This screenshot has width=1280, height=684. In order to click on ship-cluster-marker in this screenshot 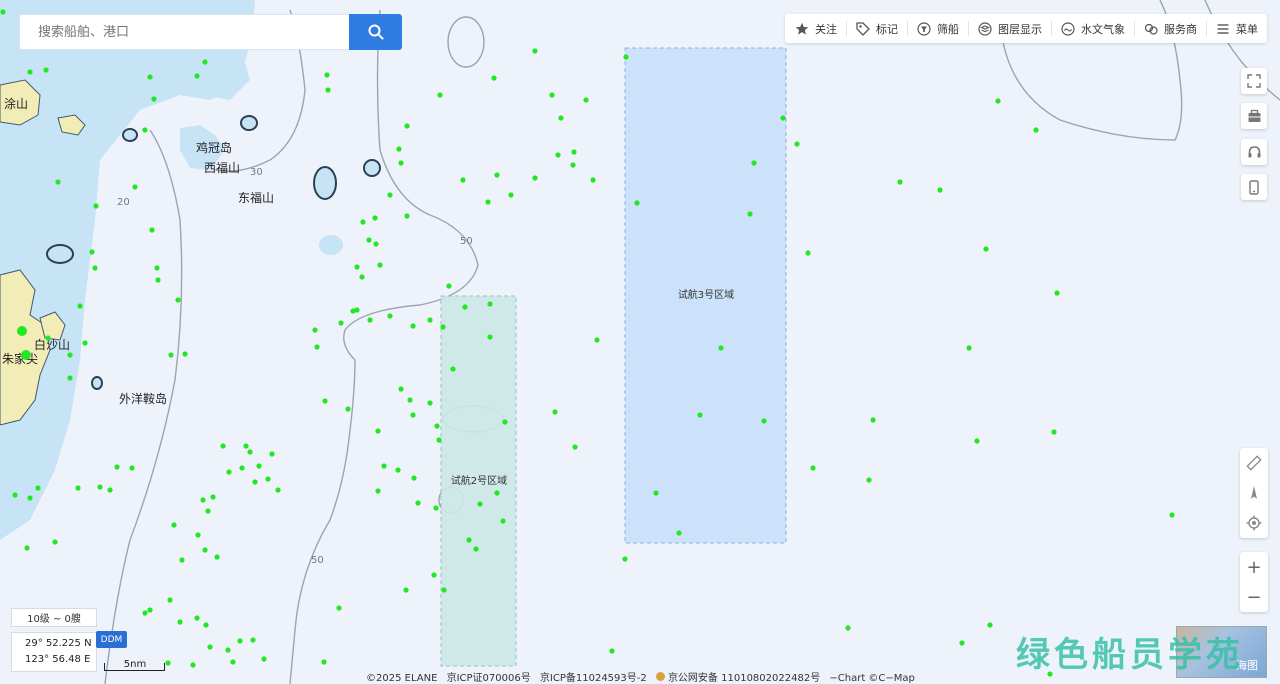, I will do `click(26, 355)`.